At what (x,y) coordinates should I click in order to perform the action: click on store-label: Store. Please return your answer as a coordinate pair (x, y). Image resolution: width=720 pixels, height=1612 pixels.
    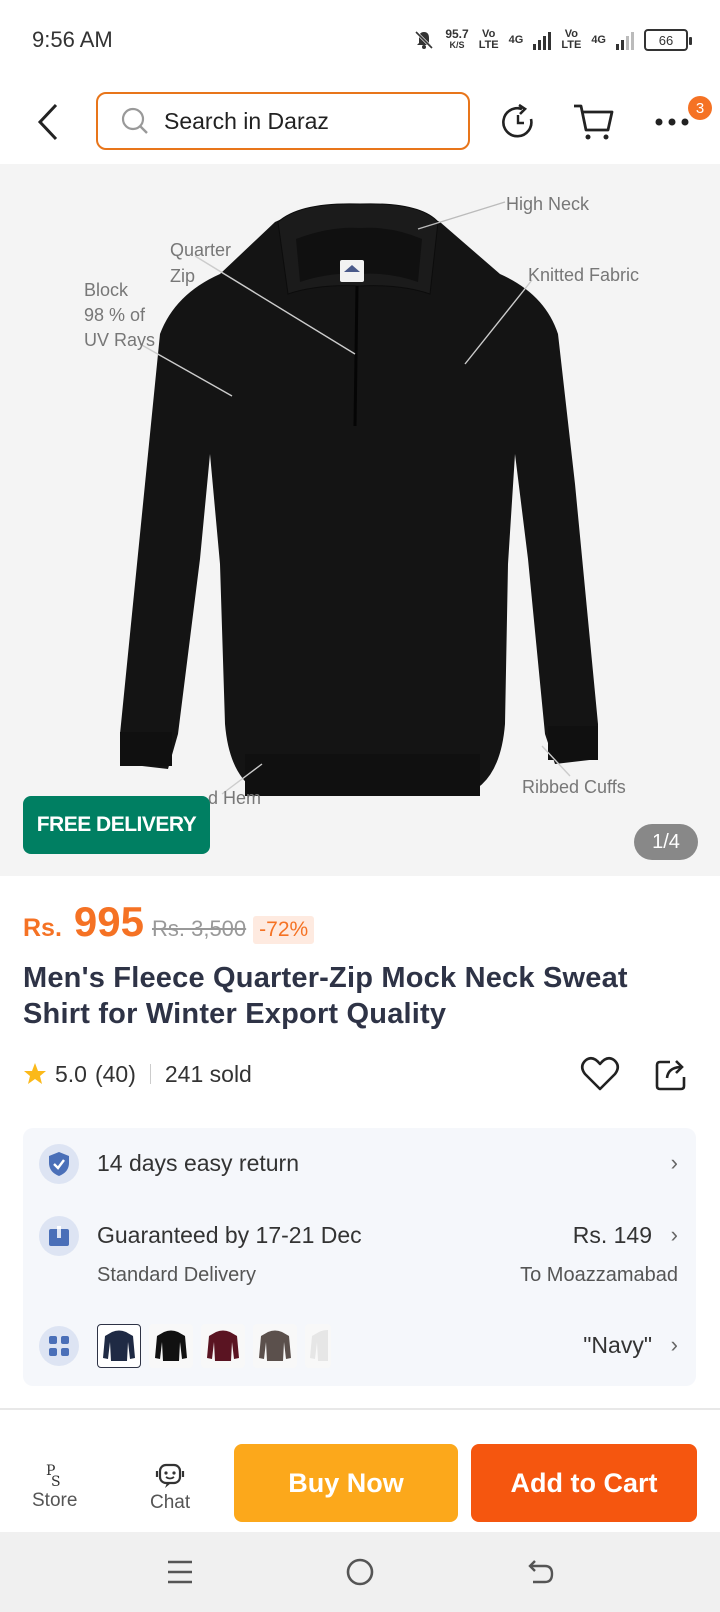
    Looking at the image, I should click on (55, 1500).